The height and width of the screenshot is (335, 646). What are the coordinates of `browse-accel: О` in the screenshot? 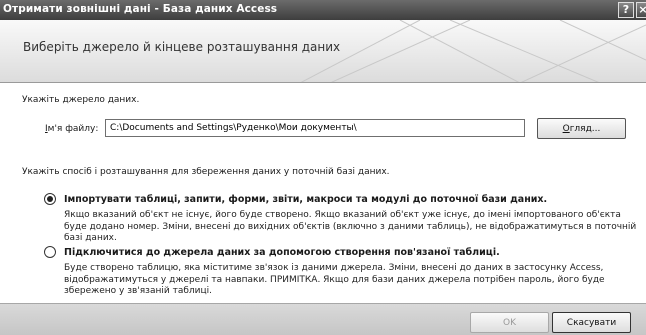 It's located at (566, 128).